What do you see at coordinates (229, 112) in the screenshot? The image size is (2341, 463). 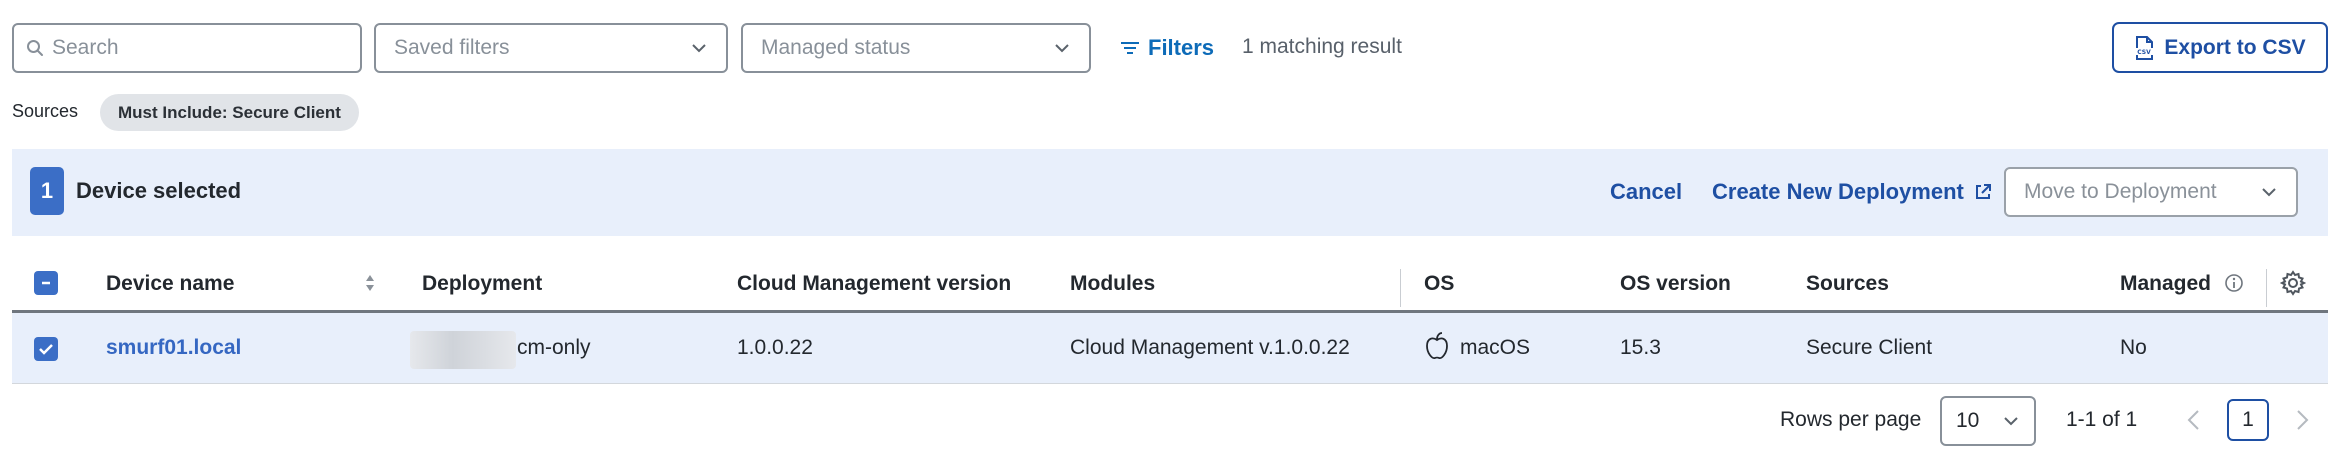 I see `source-filter-chip: Must Include: Secure Client` at bounding box center [229, 112].